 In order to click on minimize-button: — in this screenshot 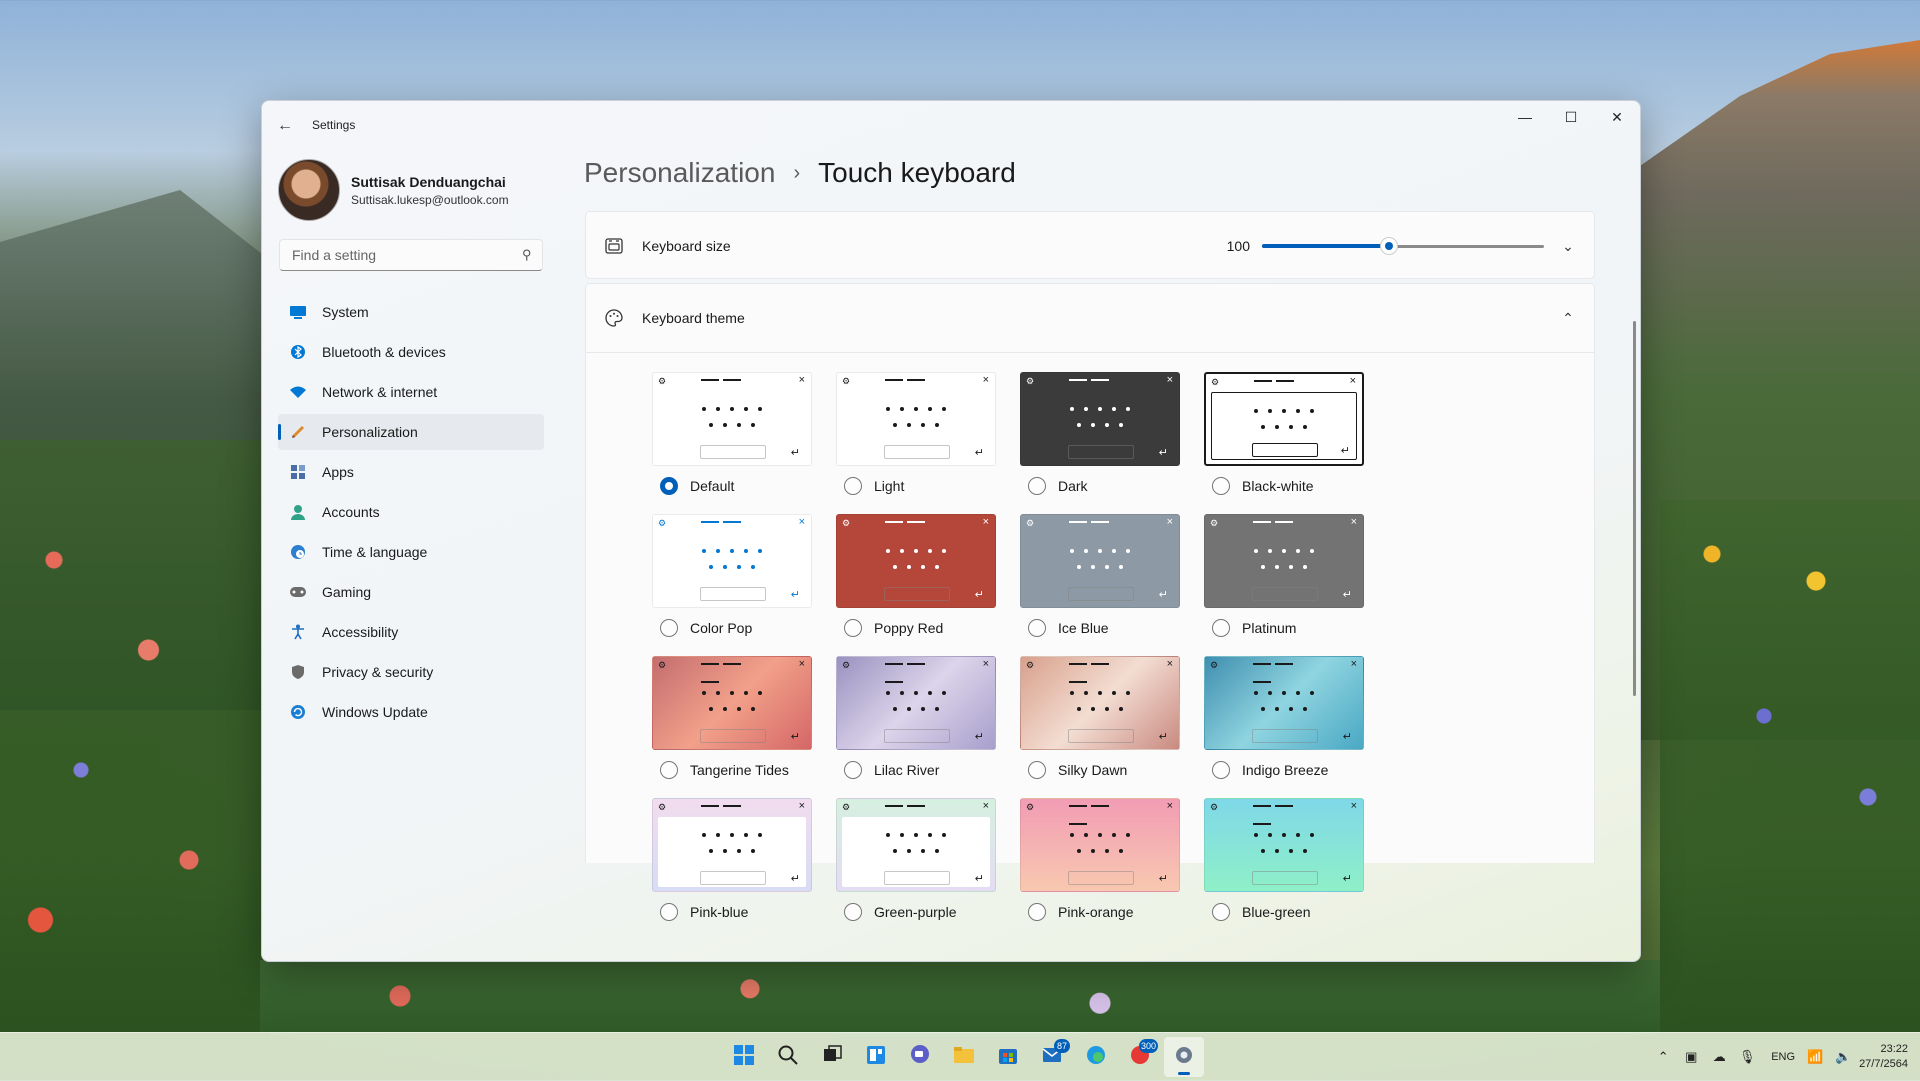, I will do `click(1525, 117)`.